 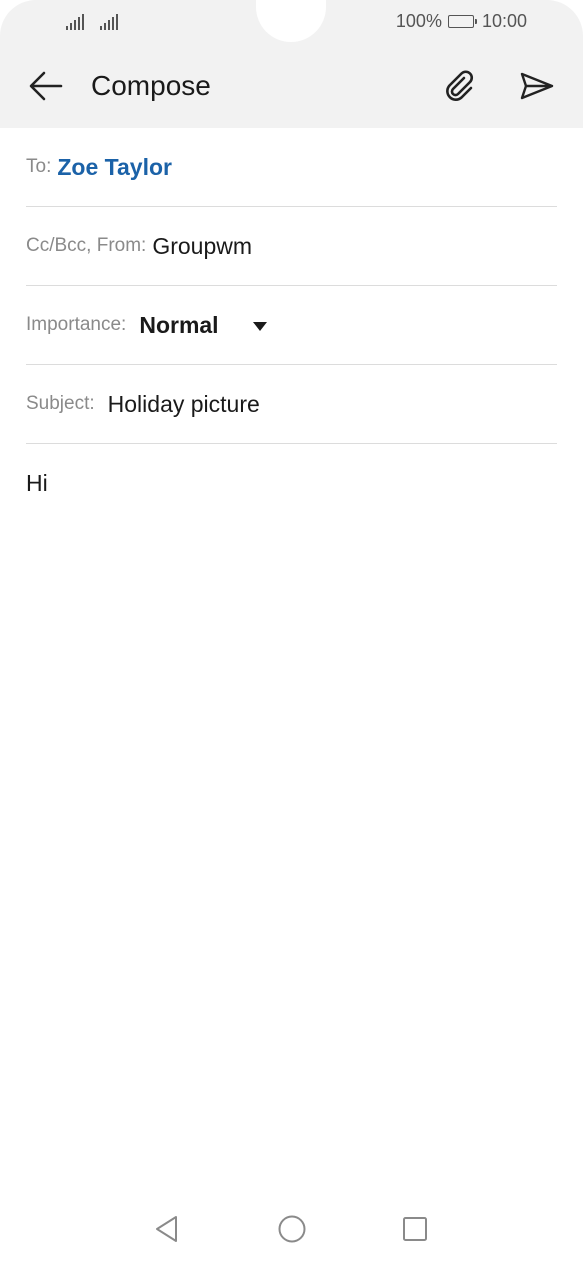 I want to click on back-button, so click(x=46, y=86).